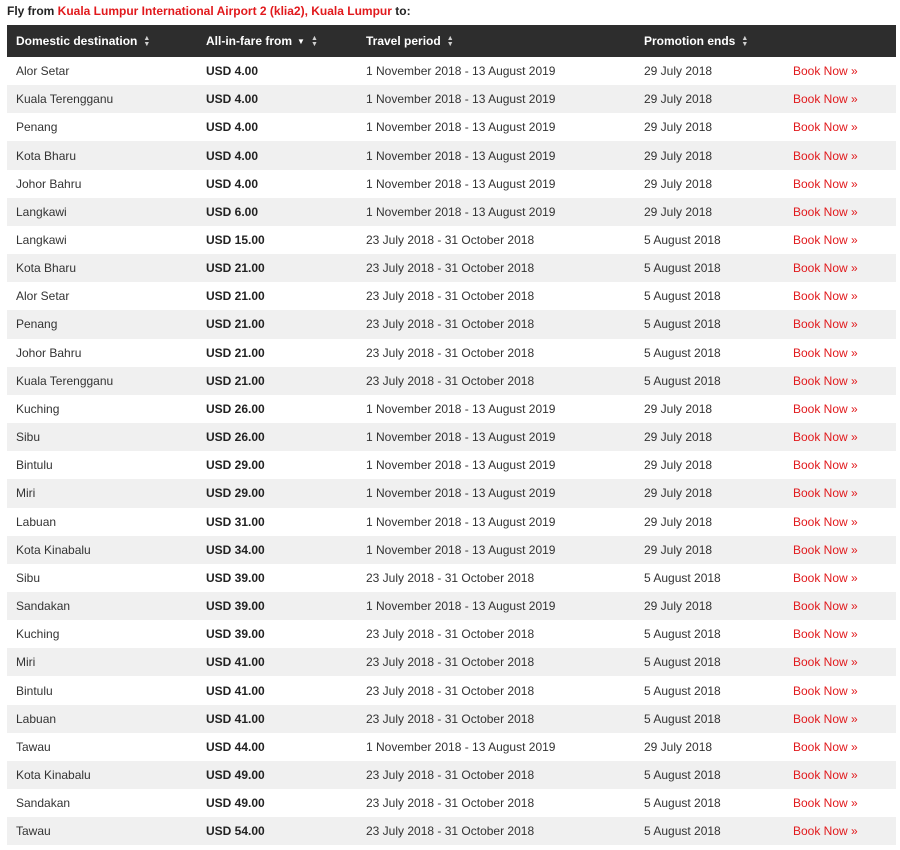  I want to click on destination-cell: Bintulu, so click(34, 465).